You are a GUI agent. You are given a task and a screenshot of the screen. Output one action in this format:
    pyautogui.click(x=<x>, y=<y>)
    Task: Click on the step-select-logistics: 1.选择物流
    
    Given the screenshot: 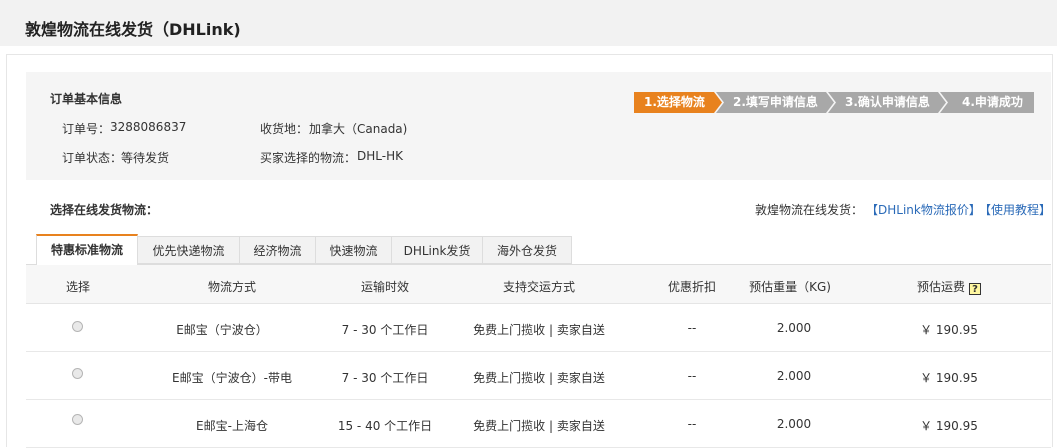 What is the action you would take?
    pyautogui.click(x=678, y=102)
    